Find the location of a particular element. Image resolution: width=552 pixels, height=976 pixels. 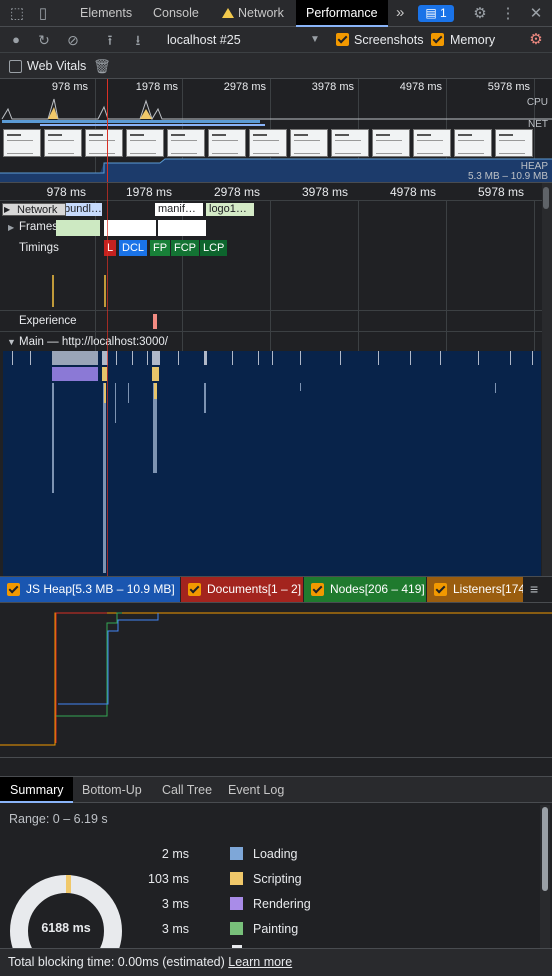

scripting-swatch is located at coordinates (236, 878).